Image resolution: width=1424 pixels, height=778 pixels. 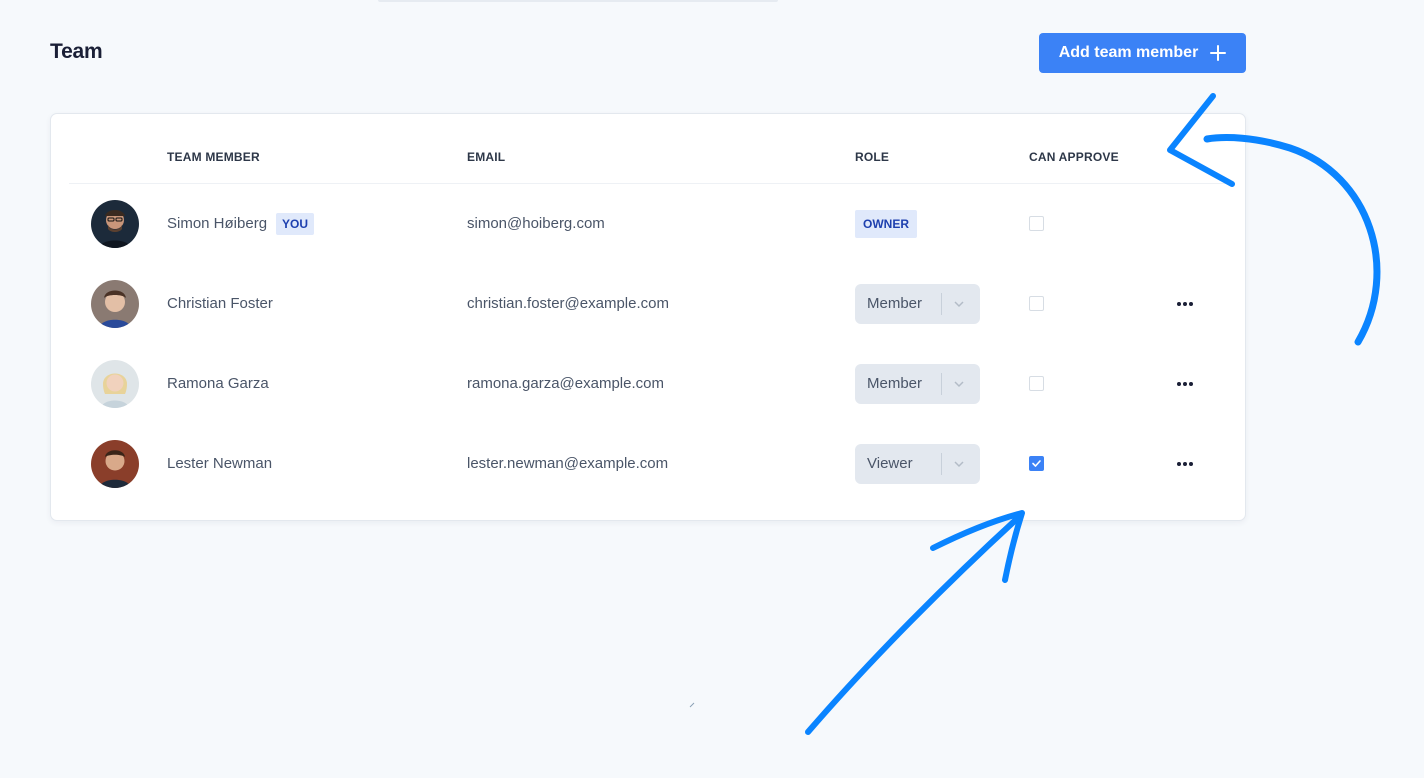 What do you see at coordinates (872, 157) in the screenshot?
I see `column-header-role: ROLE` at bounding box center [872, 157].